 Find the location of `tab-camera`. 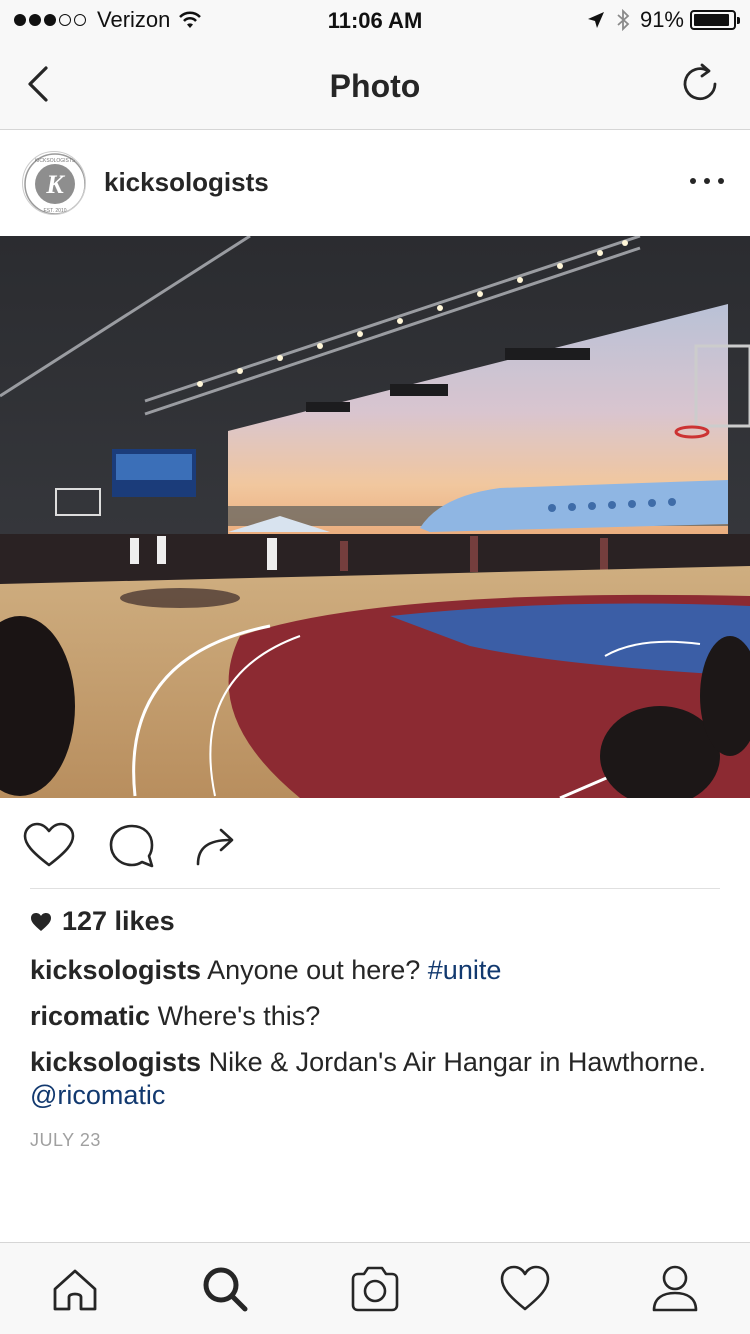

tab-camera is located at coordinates (375, 1289).